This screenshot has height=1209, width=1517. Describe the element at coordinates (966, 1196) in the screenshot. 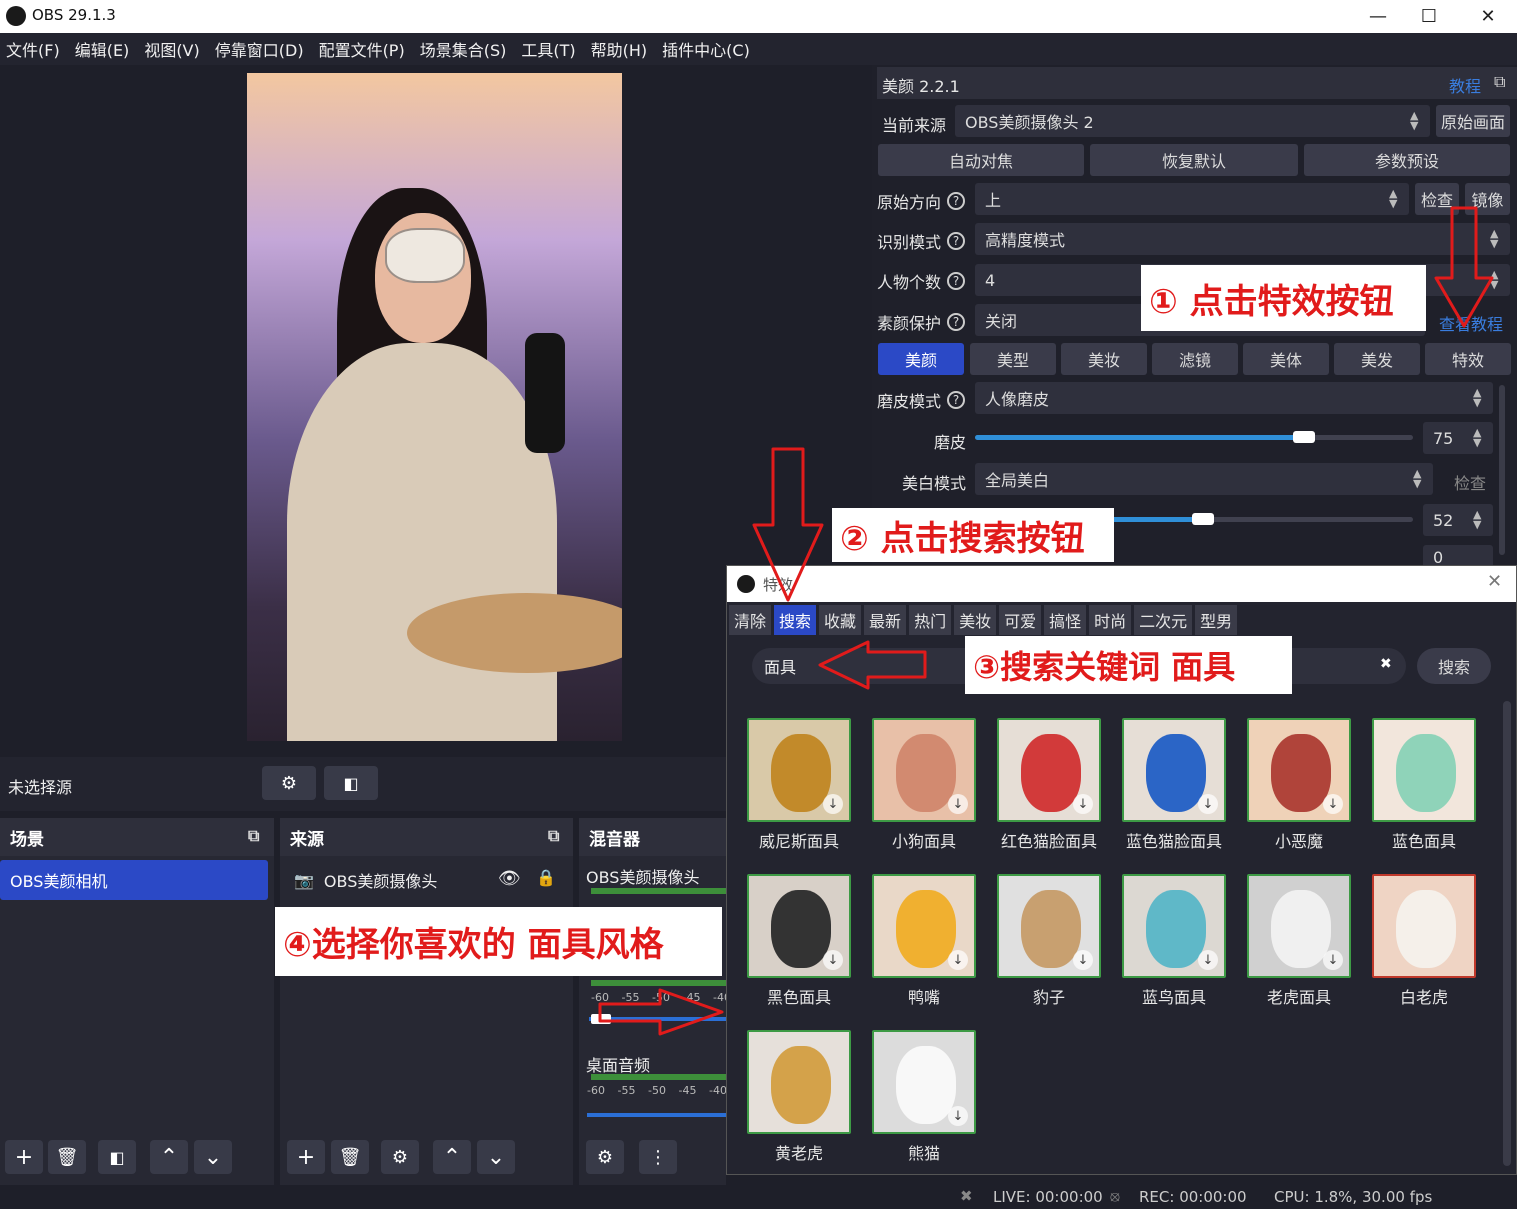

I see `live-icon: ✖` at that location.